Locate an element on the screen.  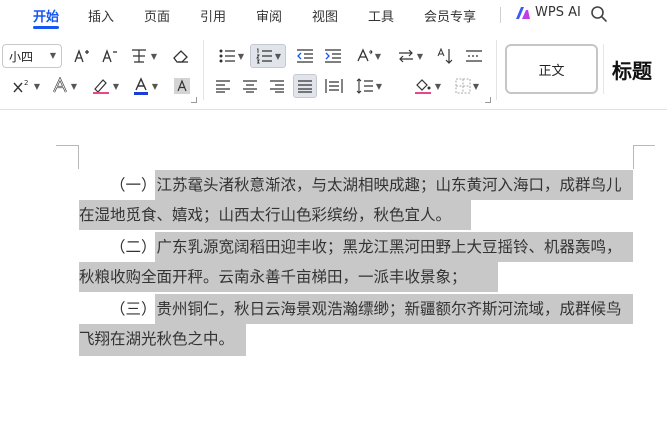
paint-bucket-icon is located at coordinates (422, 86).